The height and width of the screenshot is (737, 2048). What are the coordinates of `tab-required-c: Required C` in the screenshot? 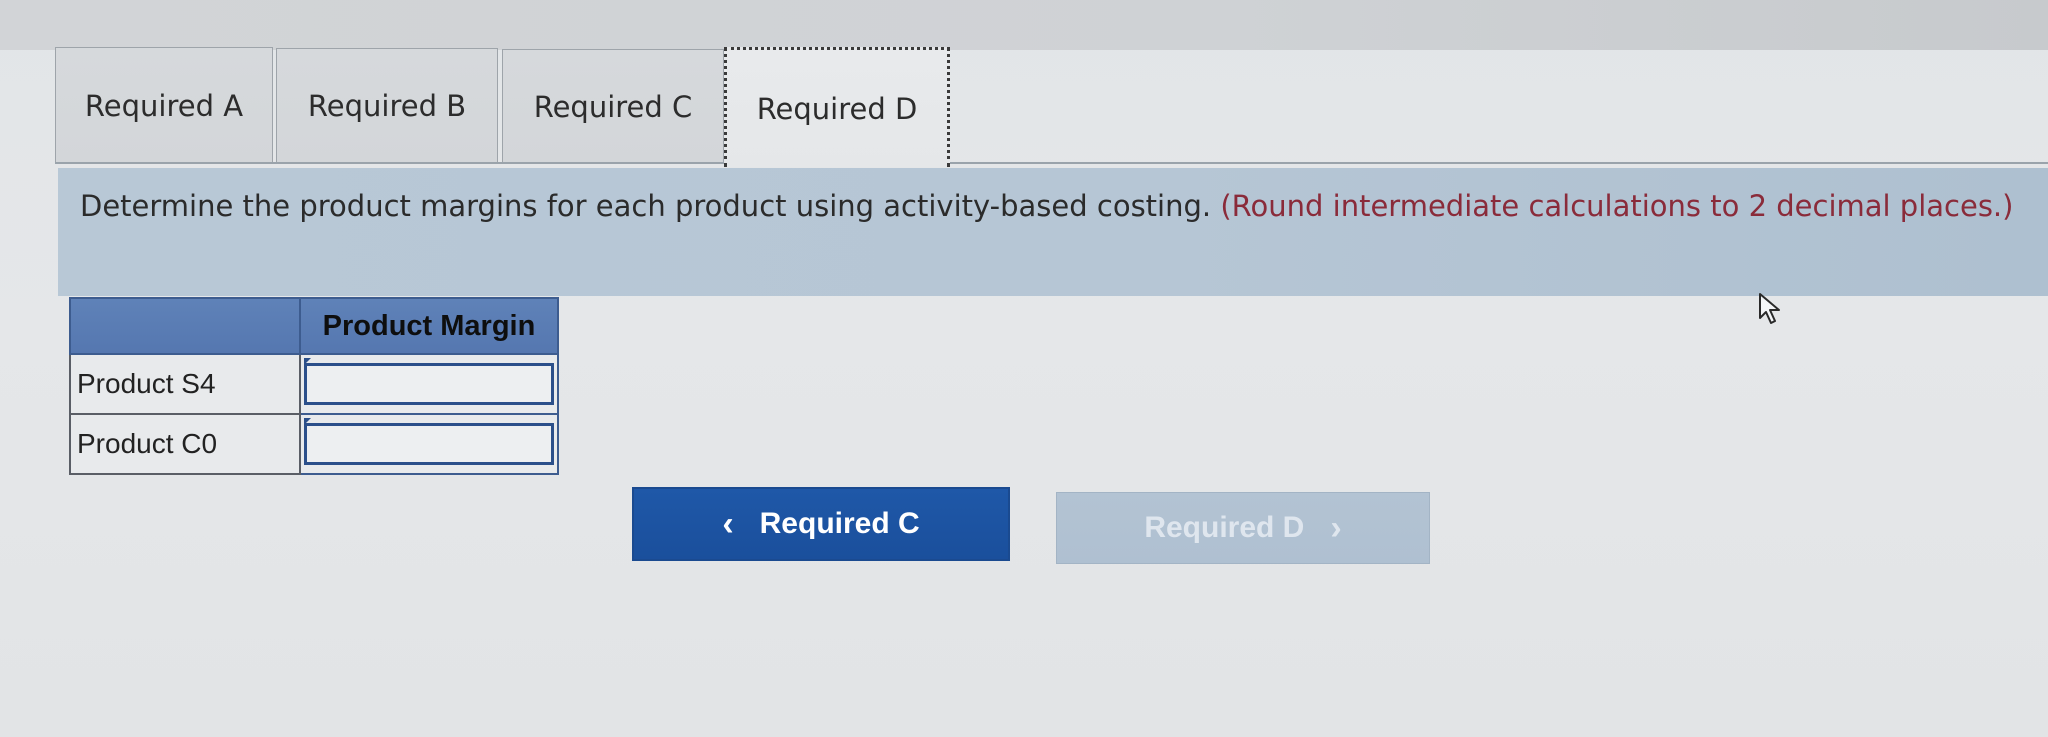 It's located at (613, 106).